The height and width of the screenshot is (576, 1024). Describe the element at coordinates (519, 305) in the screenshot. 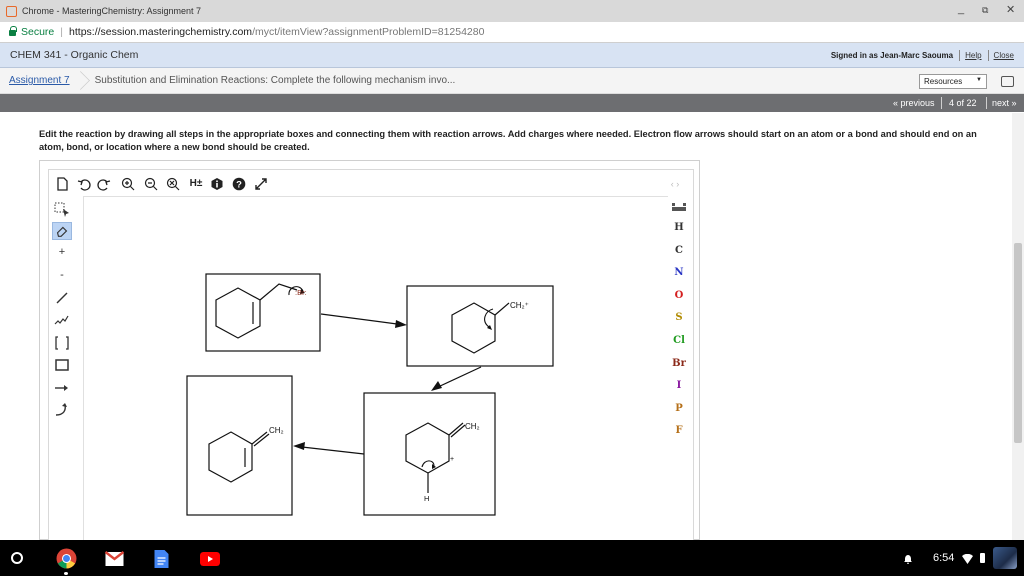

I see `carbocation-label: CH₂⁺` at that location.